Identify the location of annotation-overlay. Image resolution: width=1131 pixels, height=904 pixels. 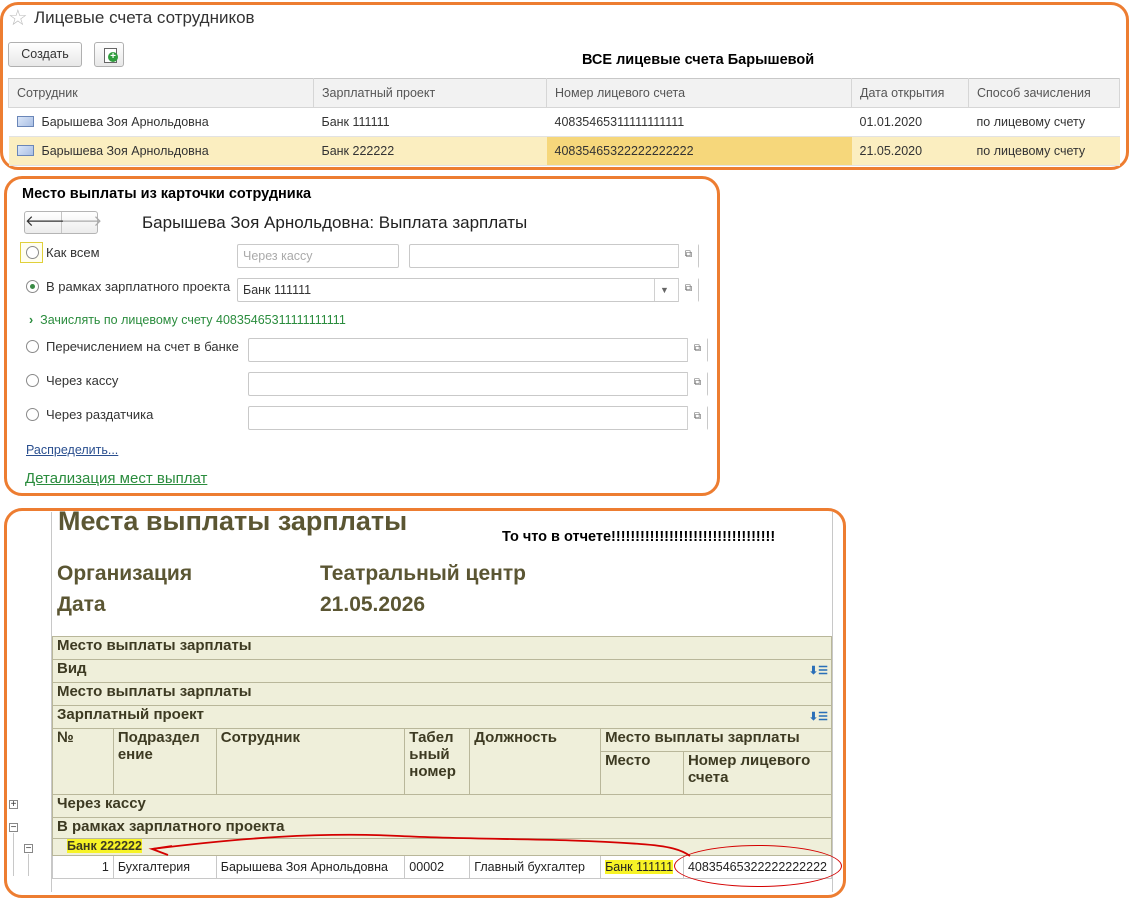
(419, 845).